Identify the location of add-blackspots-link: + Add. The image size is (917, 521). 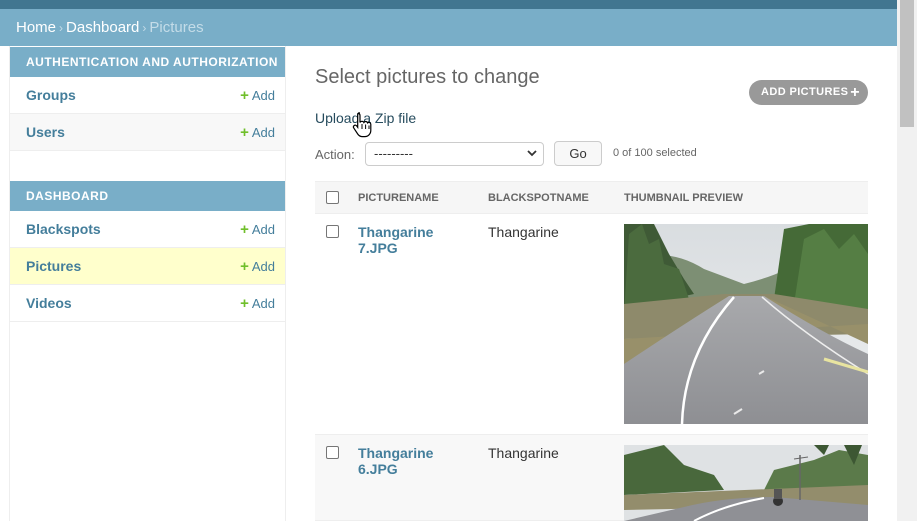
(257, 229).